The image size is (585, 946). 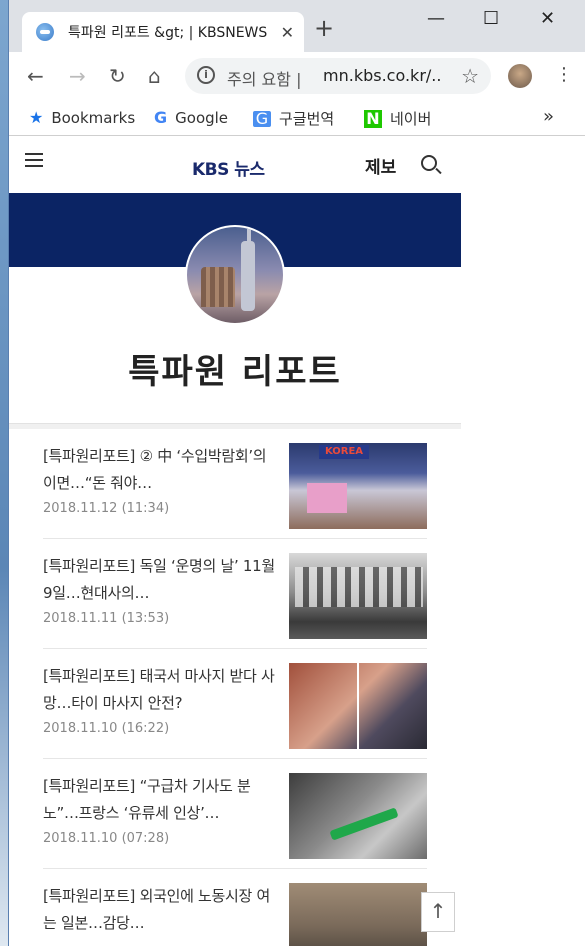 What do you see at coordinates (547, 18) in the screenshot?
I see `close-window-button: ✕` at bounding box center [547, 18].